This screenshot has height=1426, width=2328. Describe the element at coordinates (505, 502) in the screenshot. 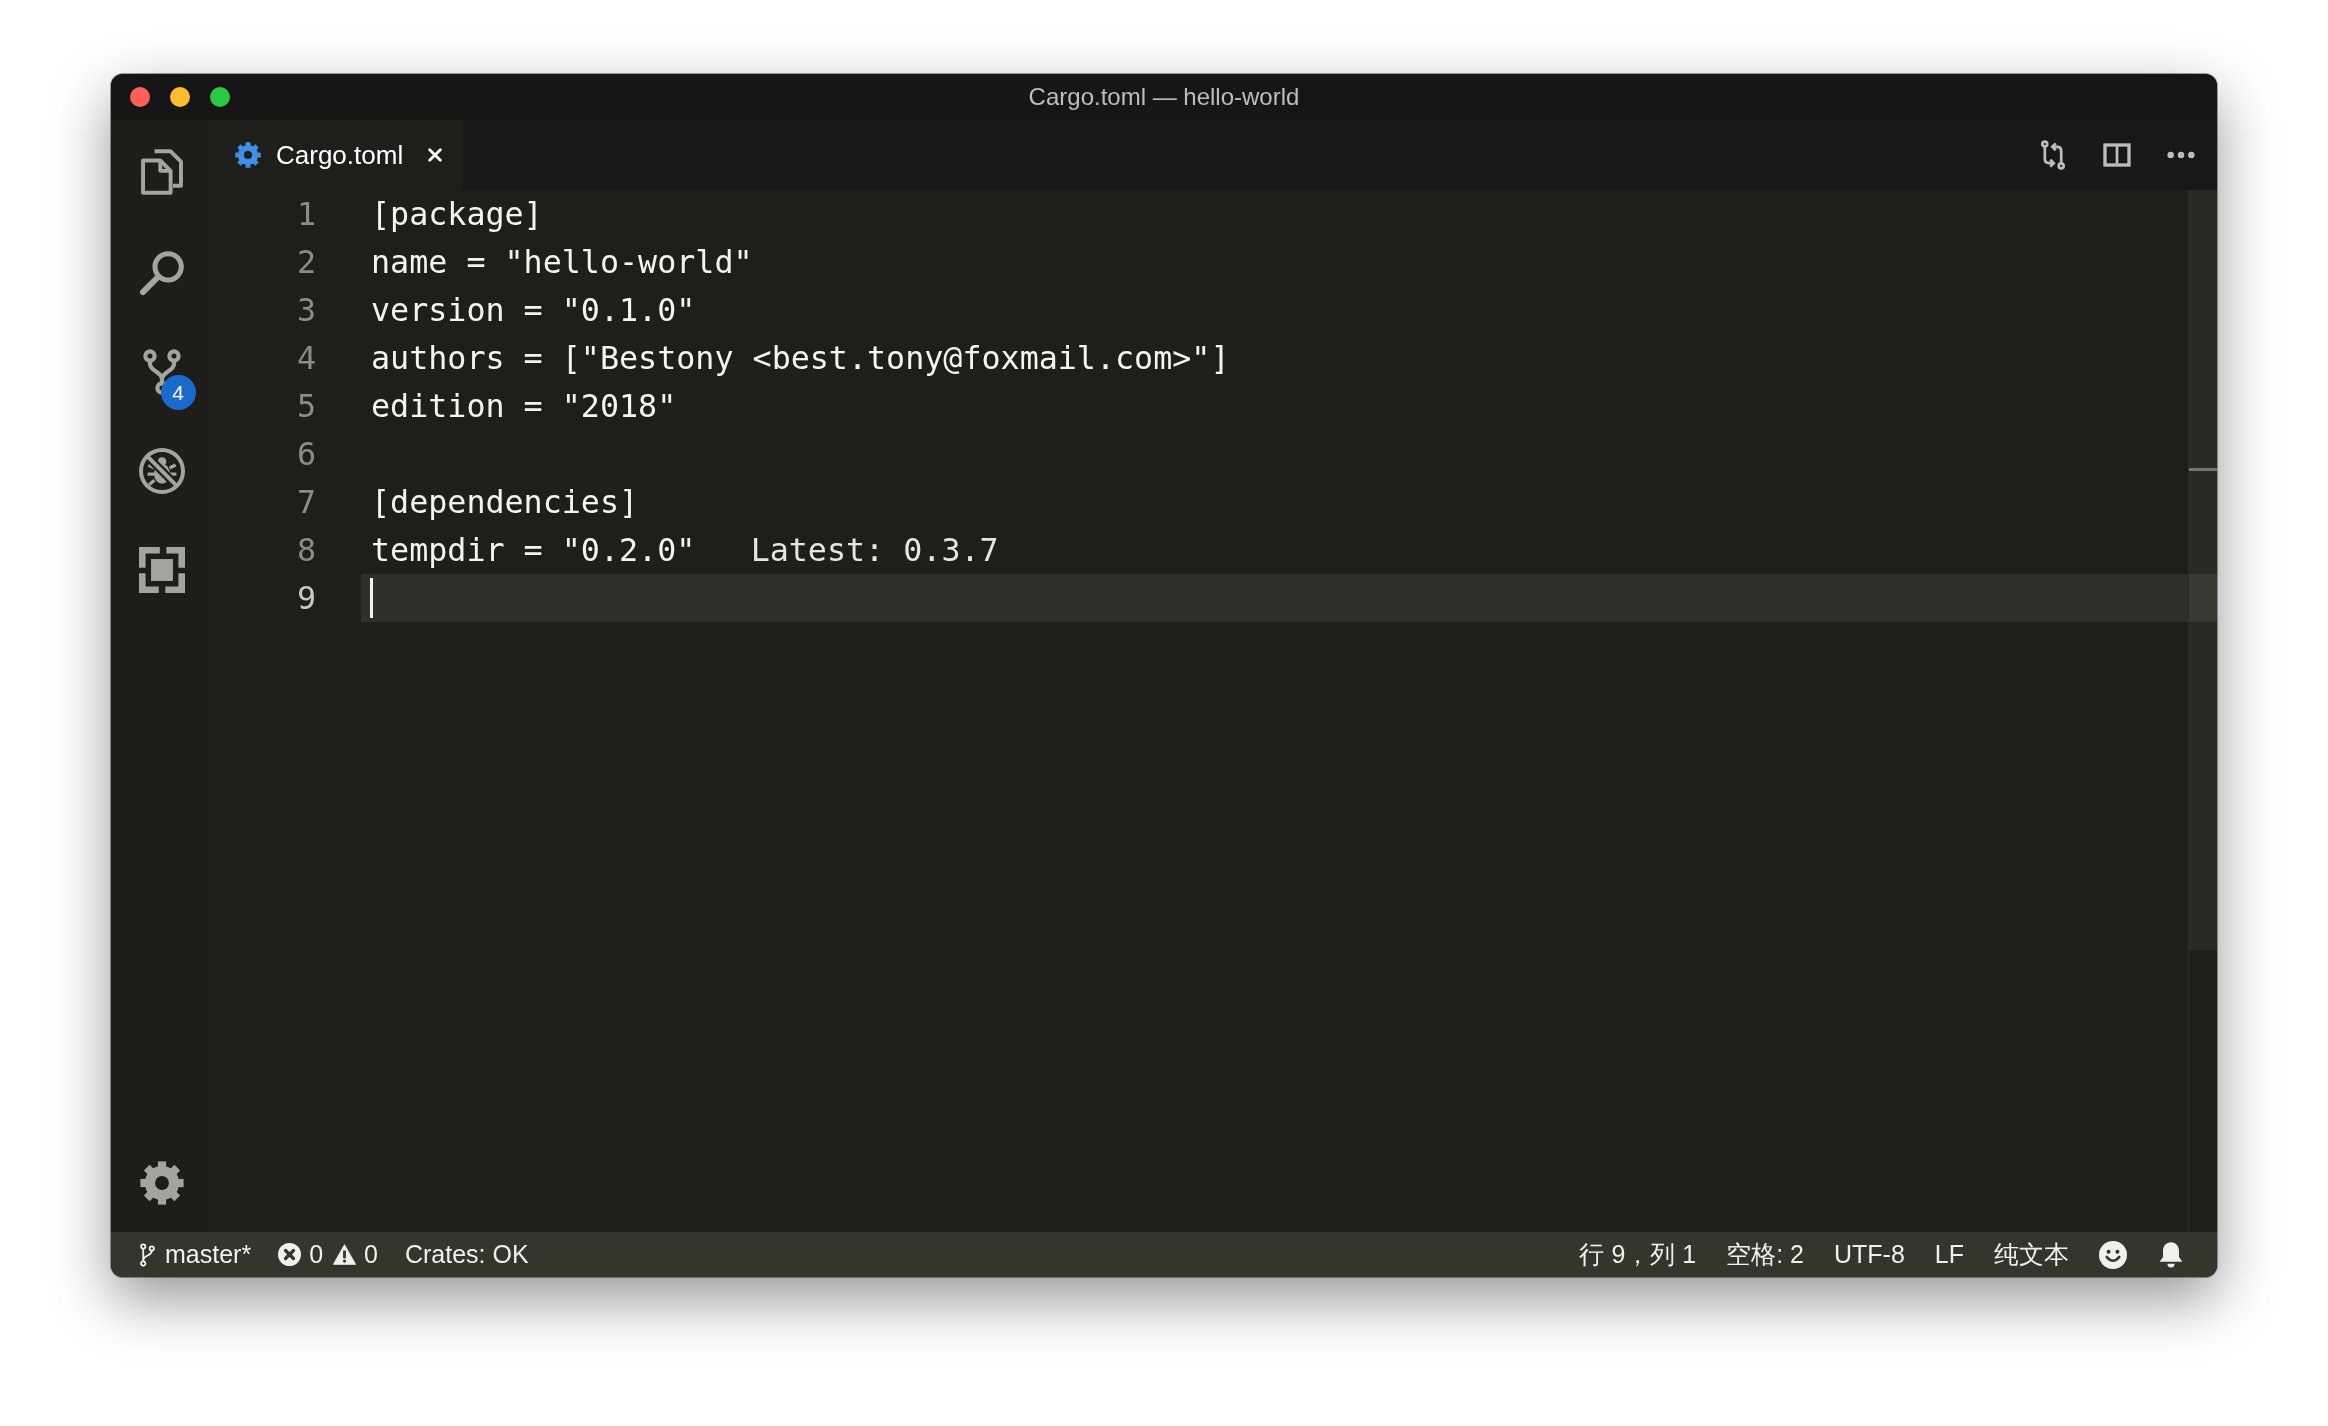

I see `code-line: [dependencies]` at that location.